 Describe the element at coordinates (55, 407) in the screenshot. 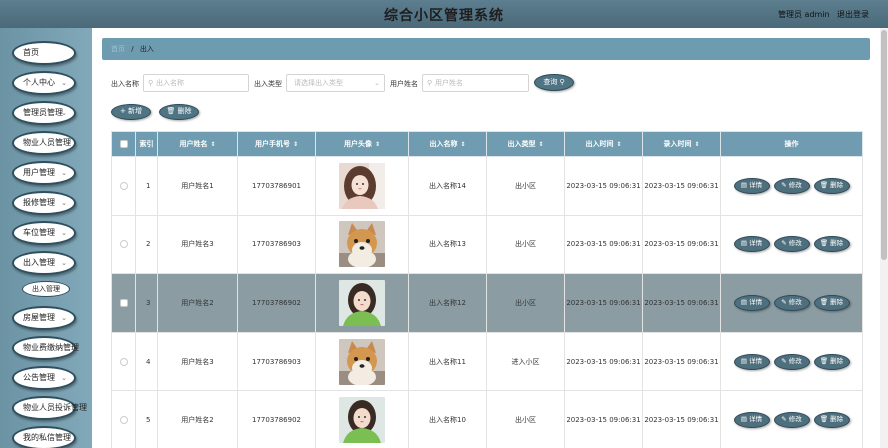

I see `sidebar-item-label: 物业人员投诉管理` at that location.